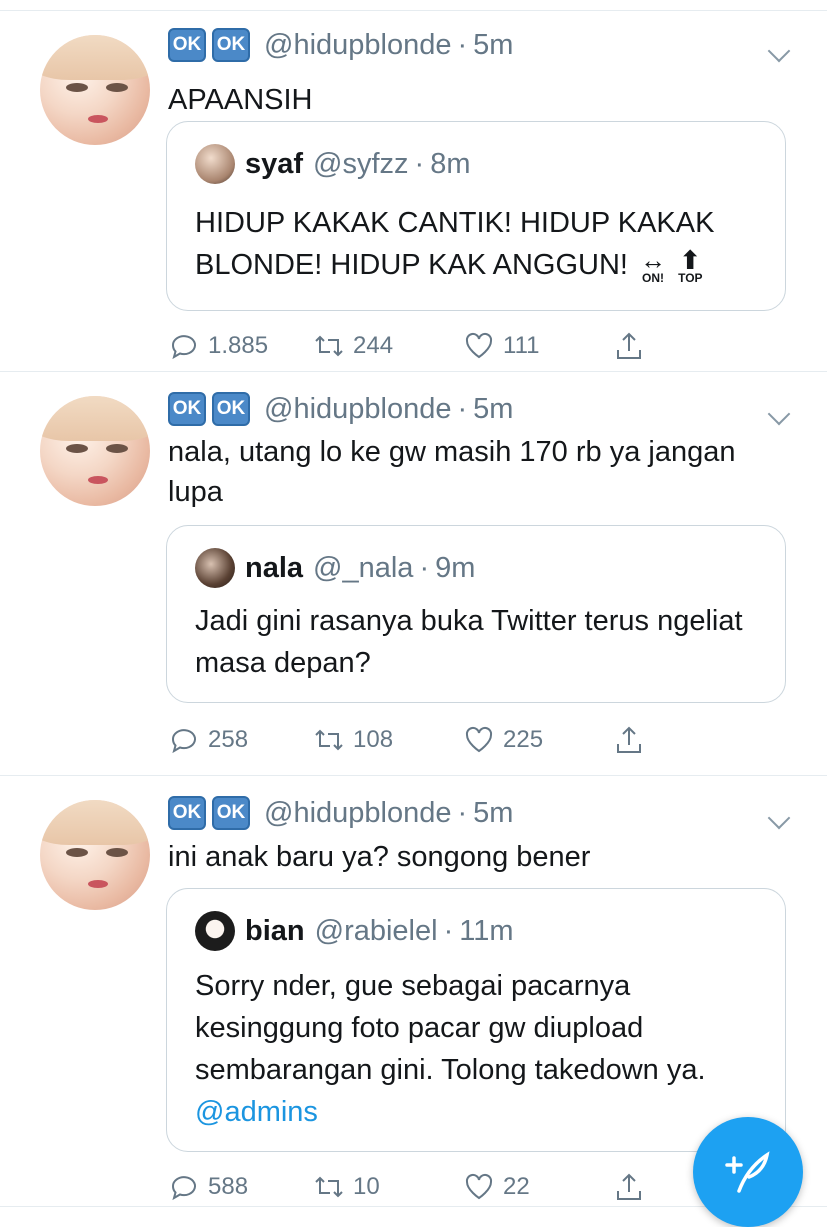 This screenshot has height=1227, width=827. I want to click on tweet-text: ini anak baru ya? songong bener, so click(379, 857).